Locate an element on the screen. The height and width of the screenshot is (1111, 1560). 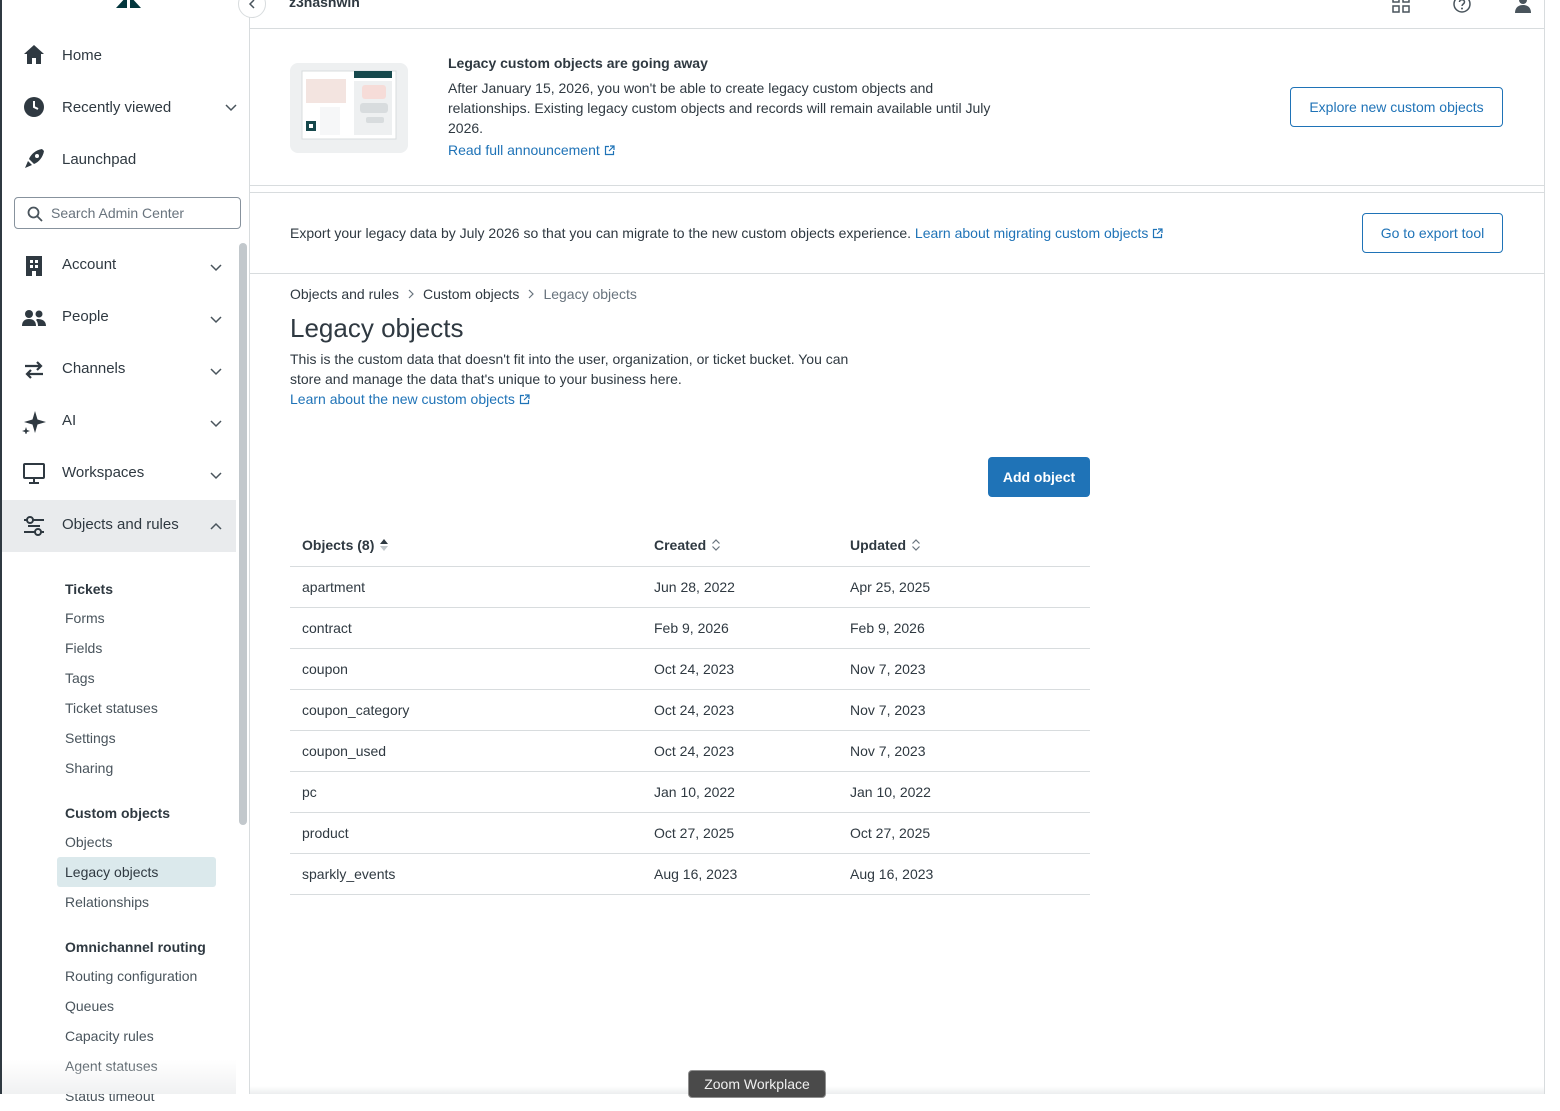
nav-workspaces: Workspaces is located at coordinates (119, 474).